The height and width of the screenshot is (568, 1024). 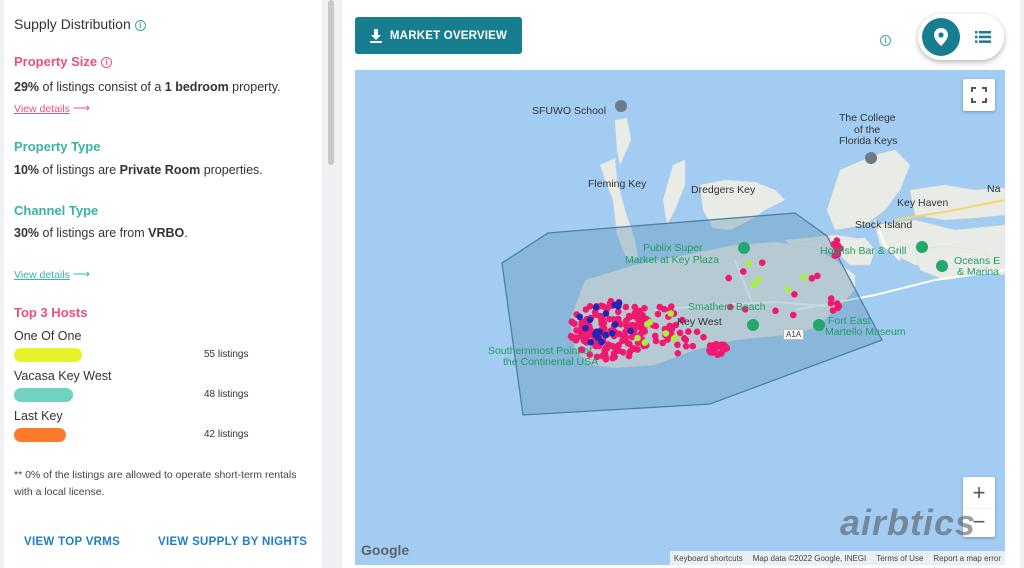 What do you see at coordinates (52, 108) in the screenshot?
I see `property-size-view-details-link: View details ⟶` at bounding box center [52, 108].